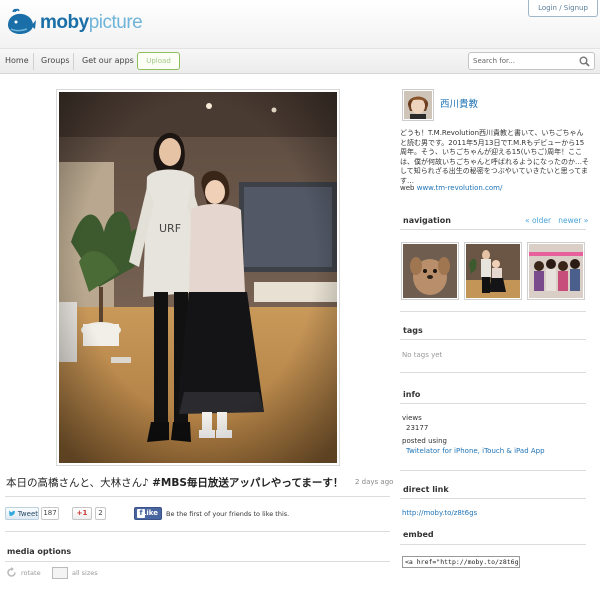 The image size is (600, 595). Describe the element at coordinates (493, 470) in the screenshot. I see `info-bottom-divider` at that location.